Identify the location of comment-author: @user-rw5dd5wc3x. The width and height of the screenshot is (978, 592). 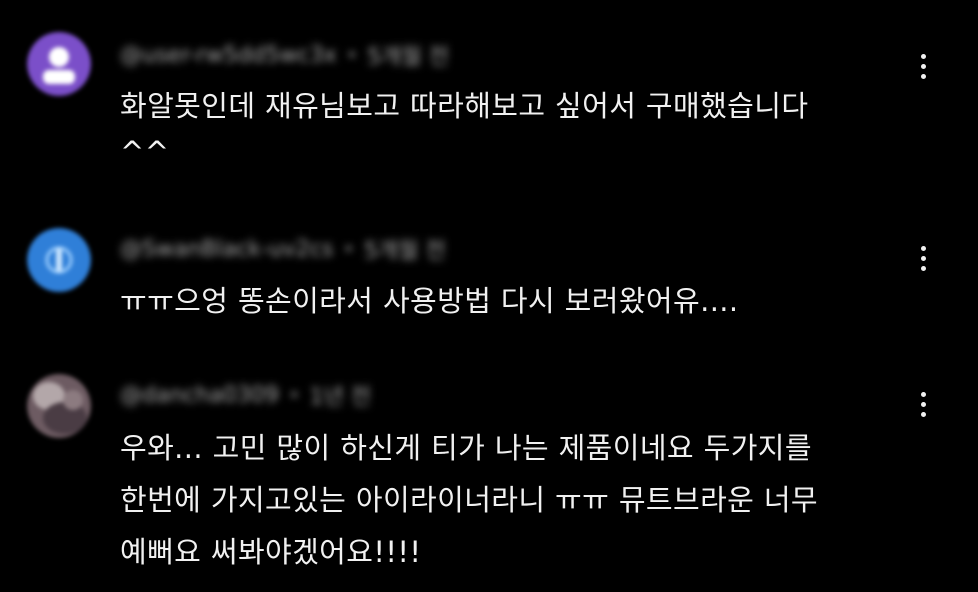
(228, 55).